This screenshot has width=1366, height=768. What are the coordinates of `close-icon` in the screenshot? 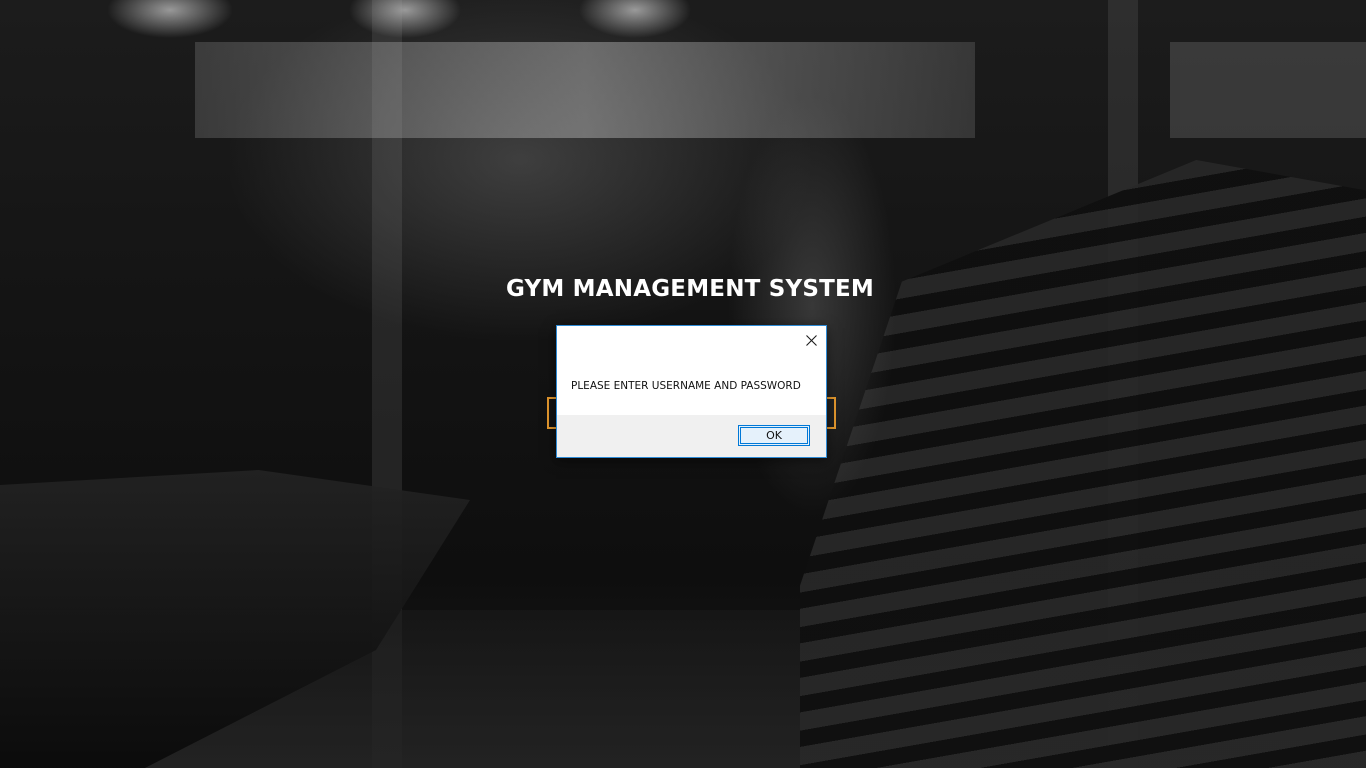 It's located at (811, 340).